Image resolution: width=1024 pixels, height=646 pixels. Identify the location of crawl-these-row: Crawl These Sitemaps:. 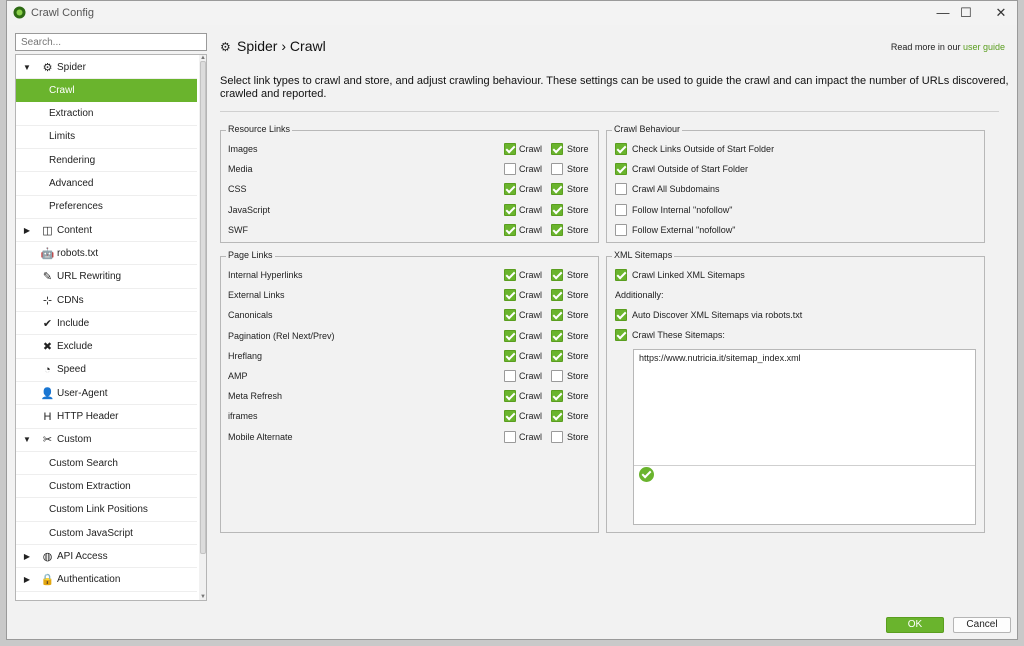
(795, 336).